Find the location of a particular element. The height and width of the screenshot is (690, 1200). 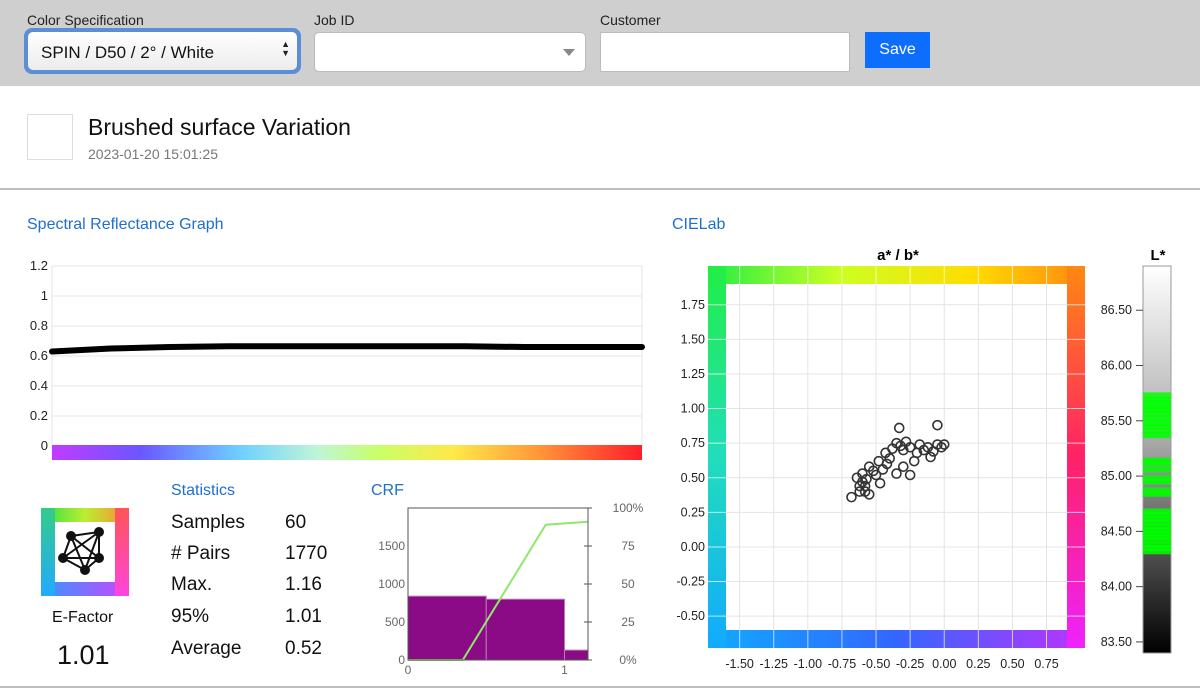

cielab-bottom-band is located at coordinates (896, 639).